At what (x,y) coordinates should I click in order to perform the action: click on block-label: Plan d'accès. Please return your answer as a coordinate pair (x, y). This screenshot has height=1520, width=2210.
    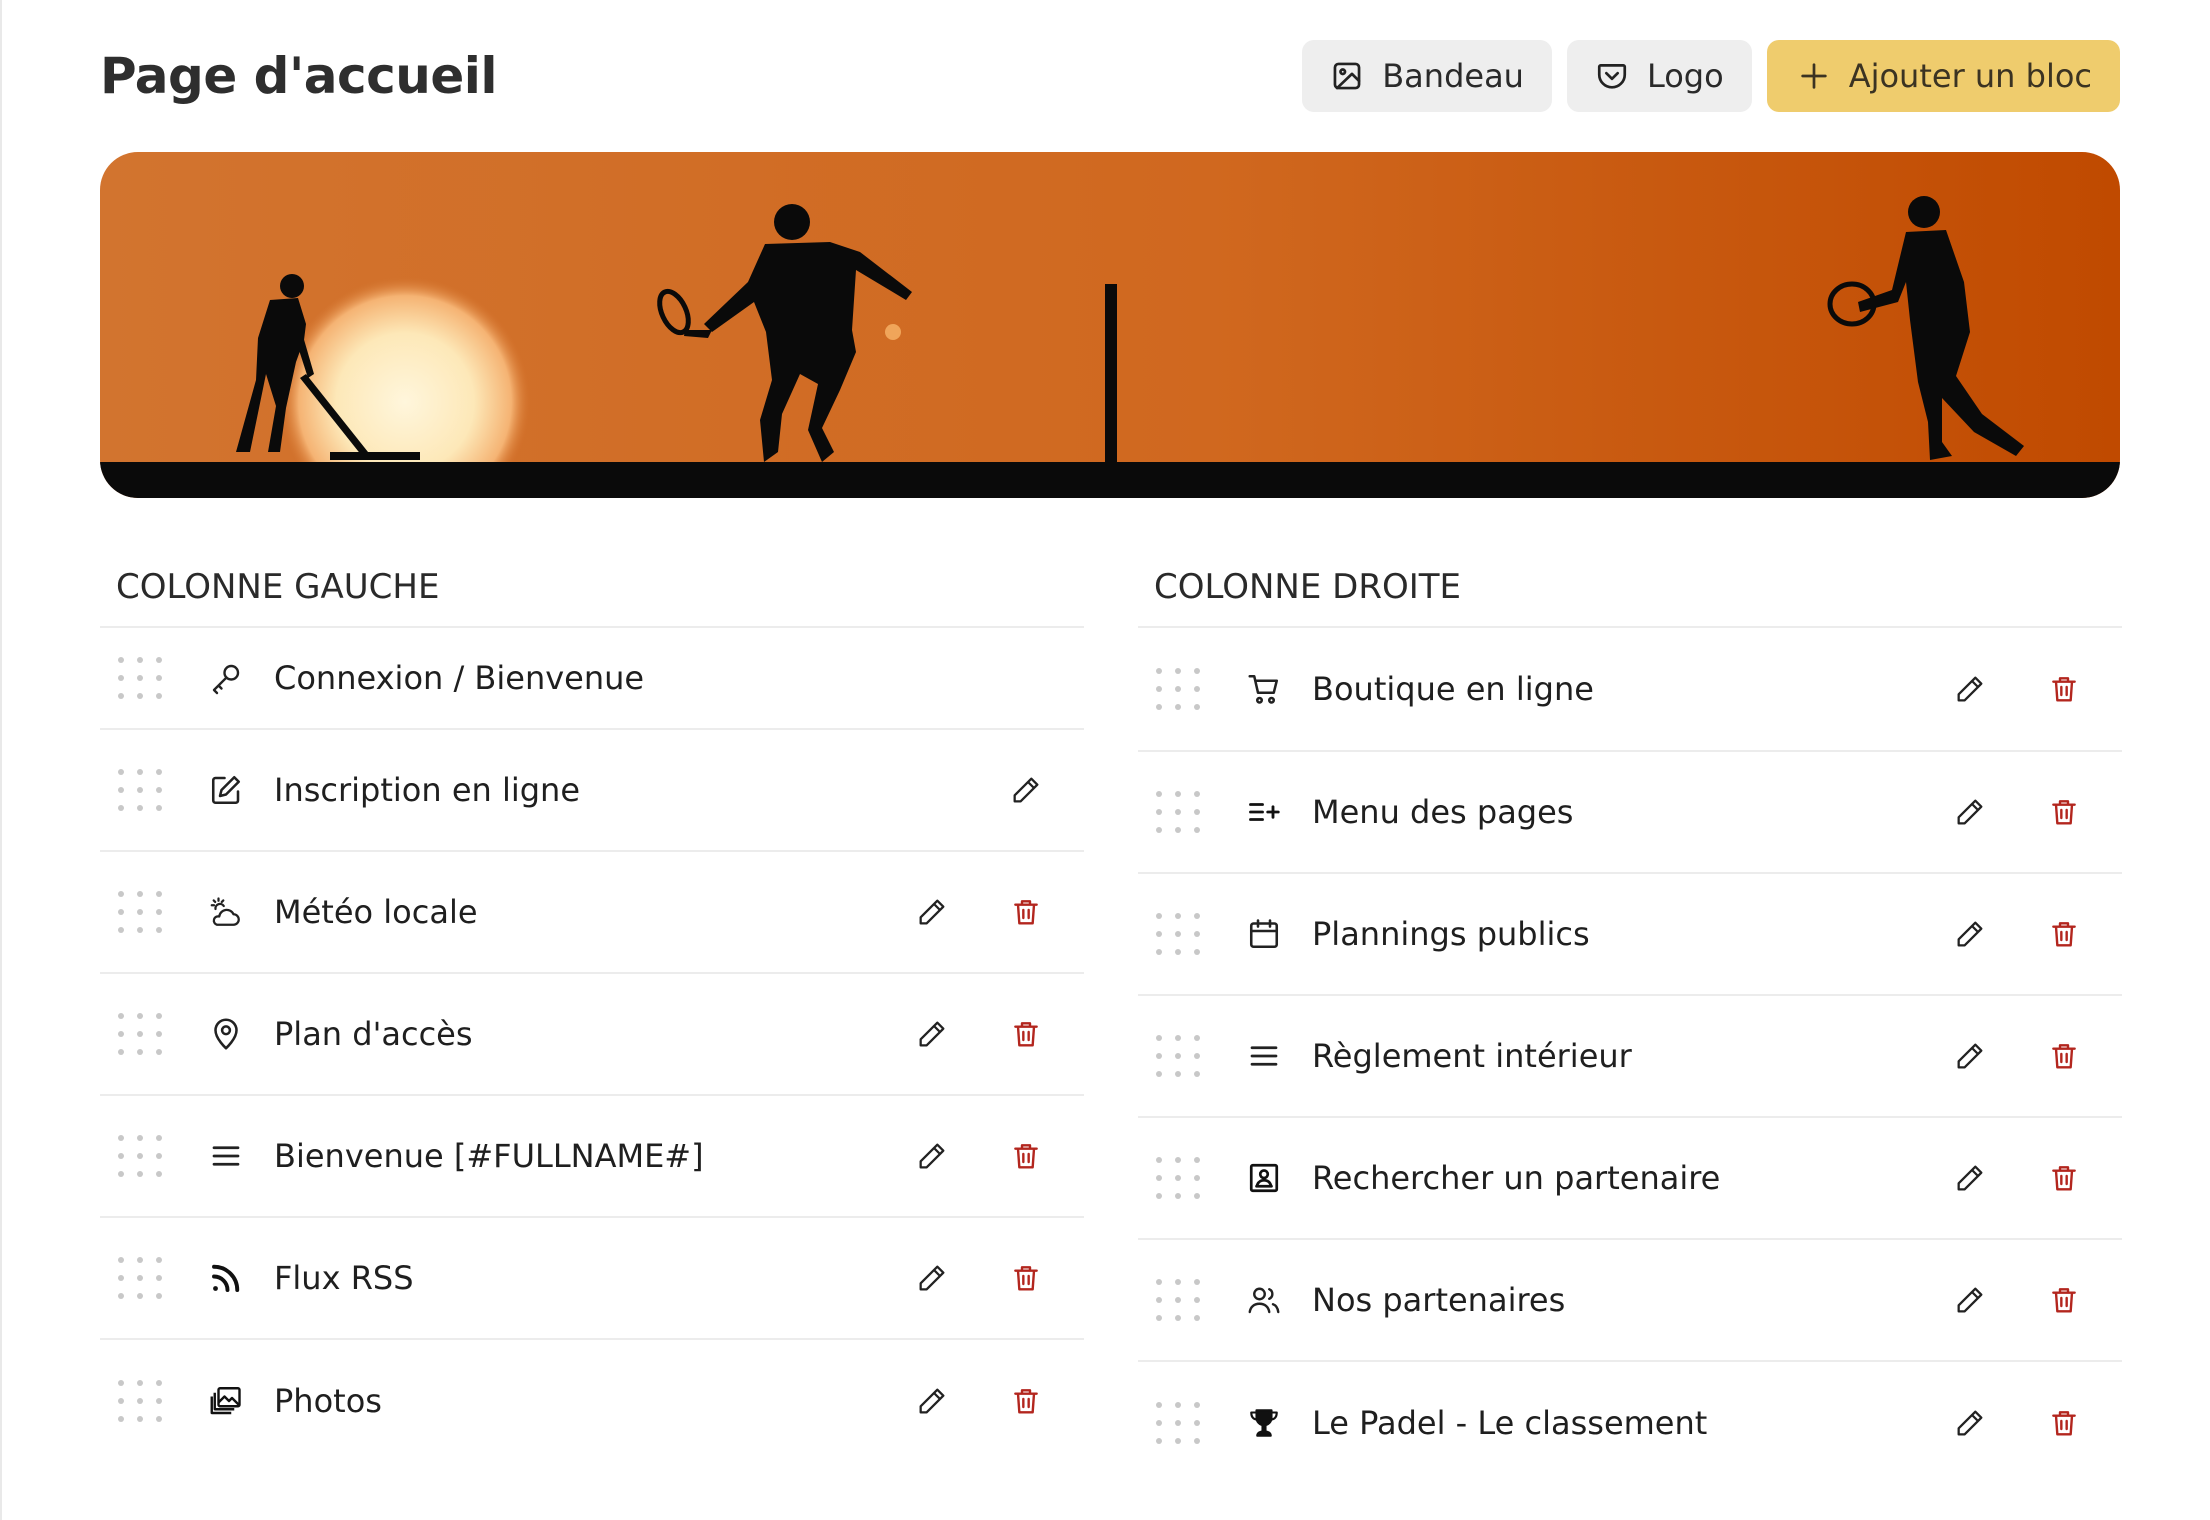
    Looking at the image, I should click on (373, 1034).